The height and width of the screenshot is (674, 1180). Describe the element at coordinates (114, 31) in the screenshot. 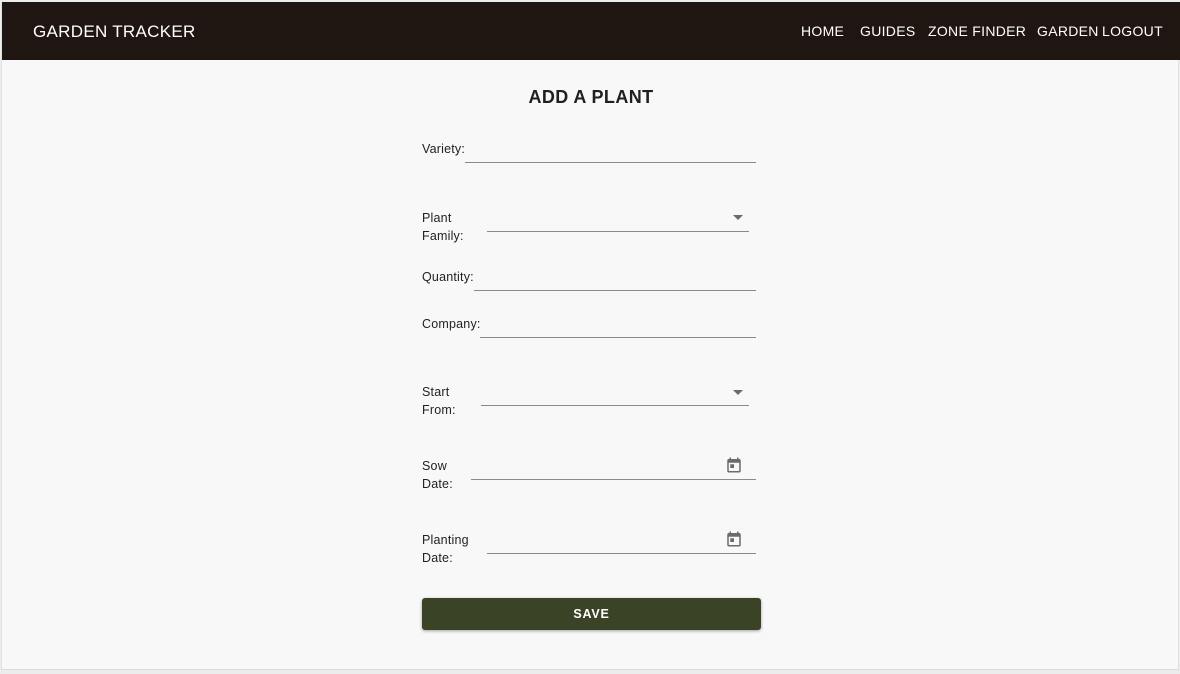

I see `app-title: GARDEN TRACKER` at that location.